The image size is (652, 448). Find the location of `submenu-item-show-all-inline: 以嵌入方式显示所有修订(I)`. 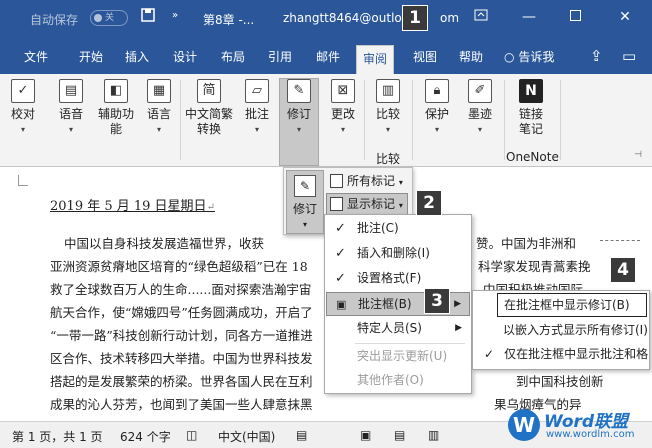

submenu-item-show-all-inline: 以嵌入方式显示所有修订(I) is located at coordinates (573, 331).